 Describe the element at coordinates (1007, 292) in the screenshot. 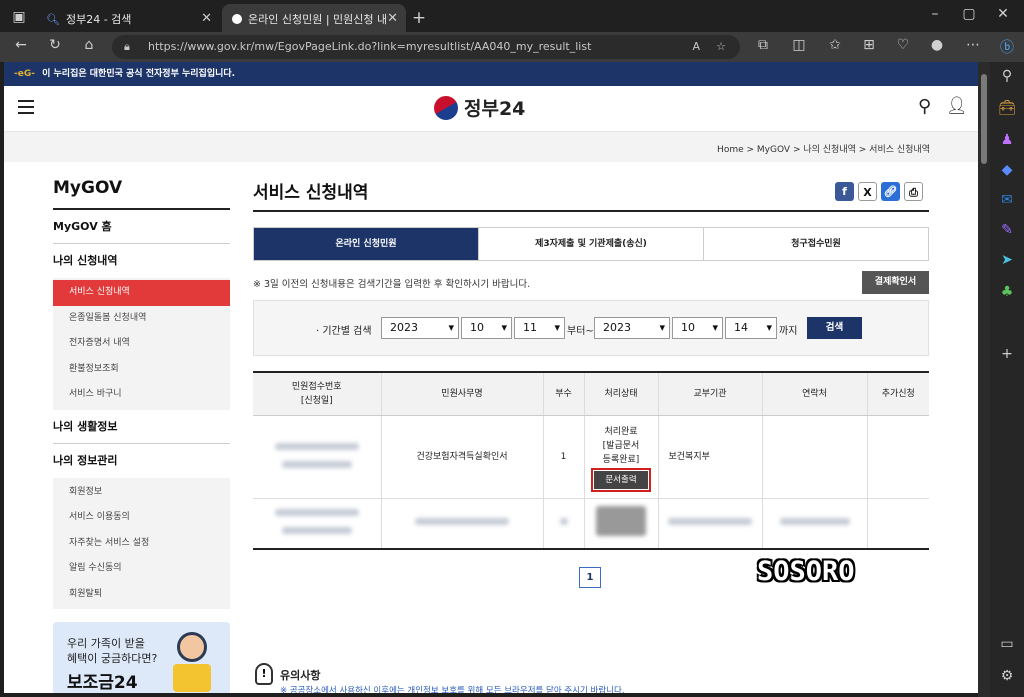

I see `sidebar-tree-icon: ♣` at that location.